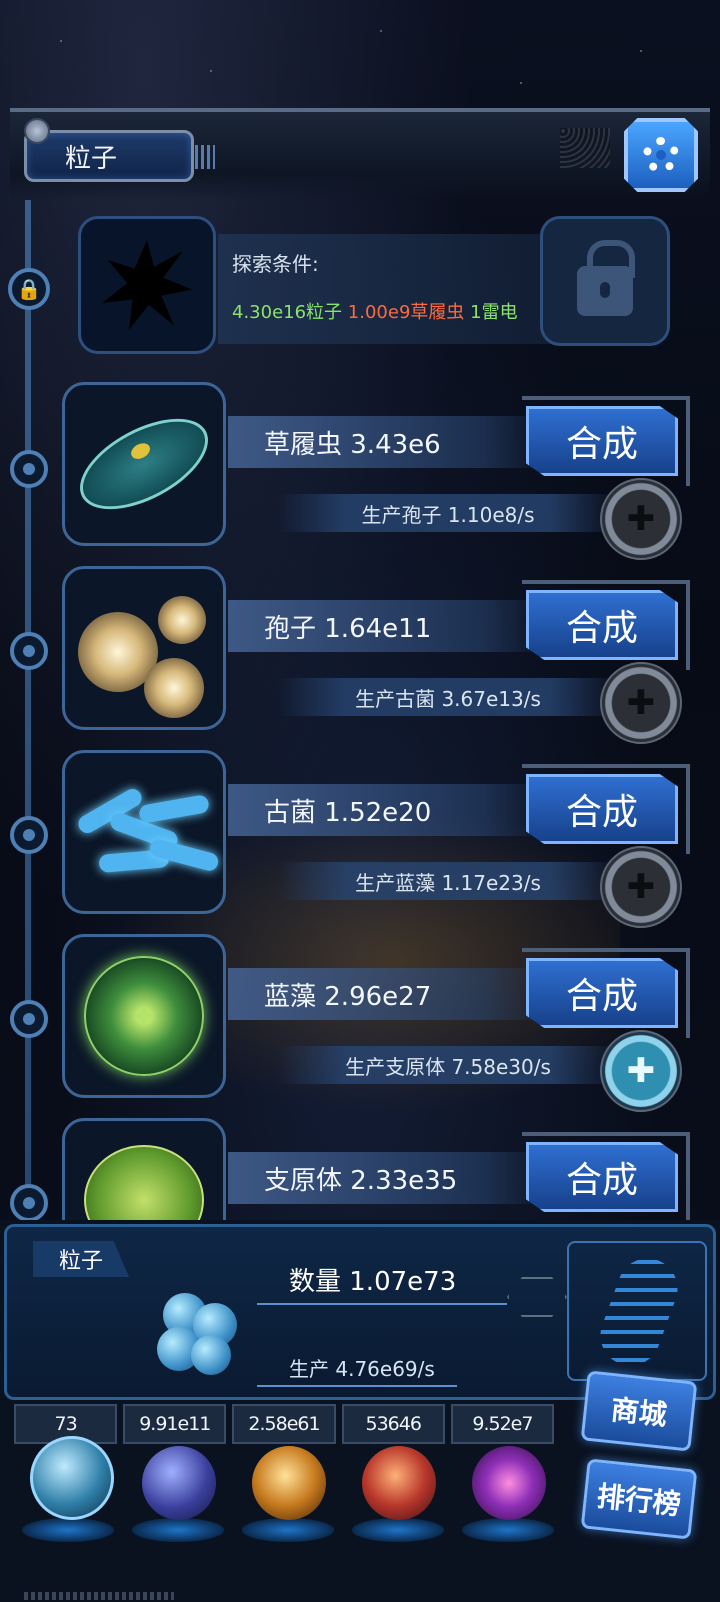 The width and height of the screenshot is (720, 1602). I want to click on paramecium-image, so click(144, 464).